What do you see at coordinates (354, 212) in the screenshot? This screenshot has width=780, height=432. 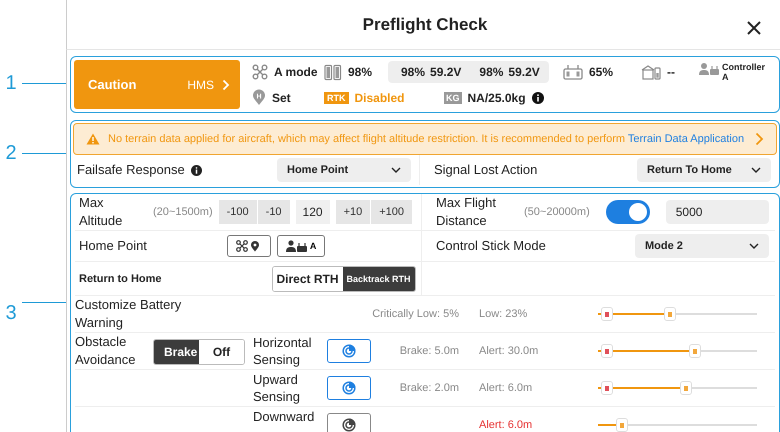 I see `increase-button: +10` at bounding box center [354, 212].